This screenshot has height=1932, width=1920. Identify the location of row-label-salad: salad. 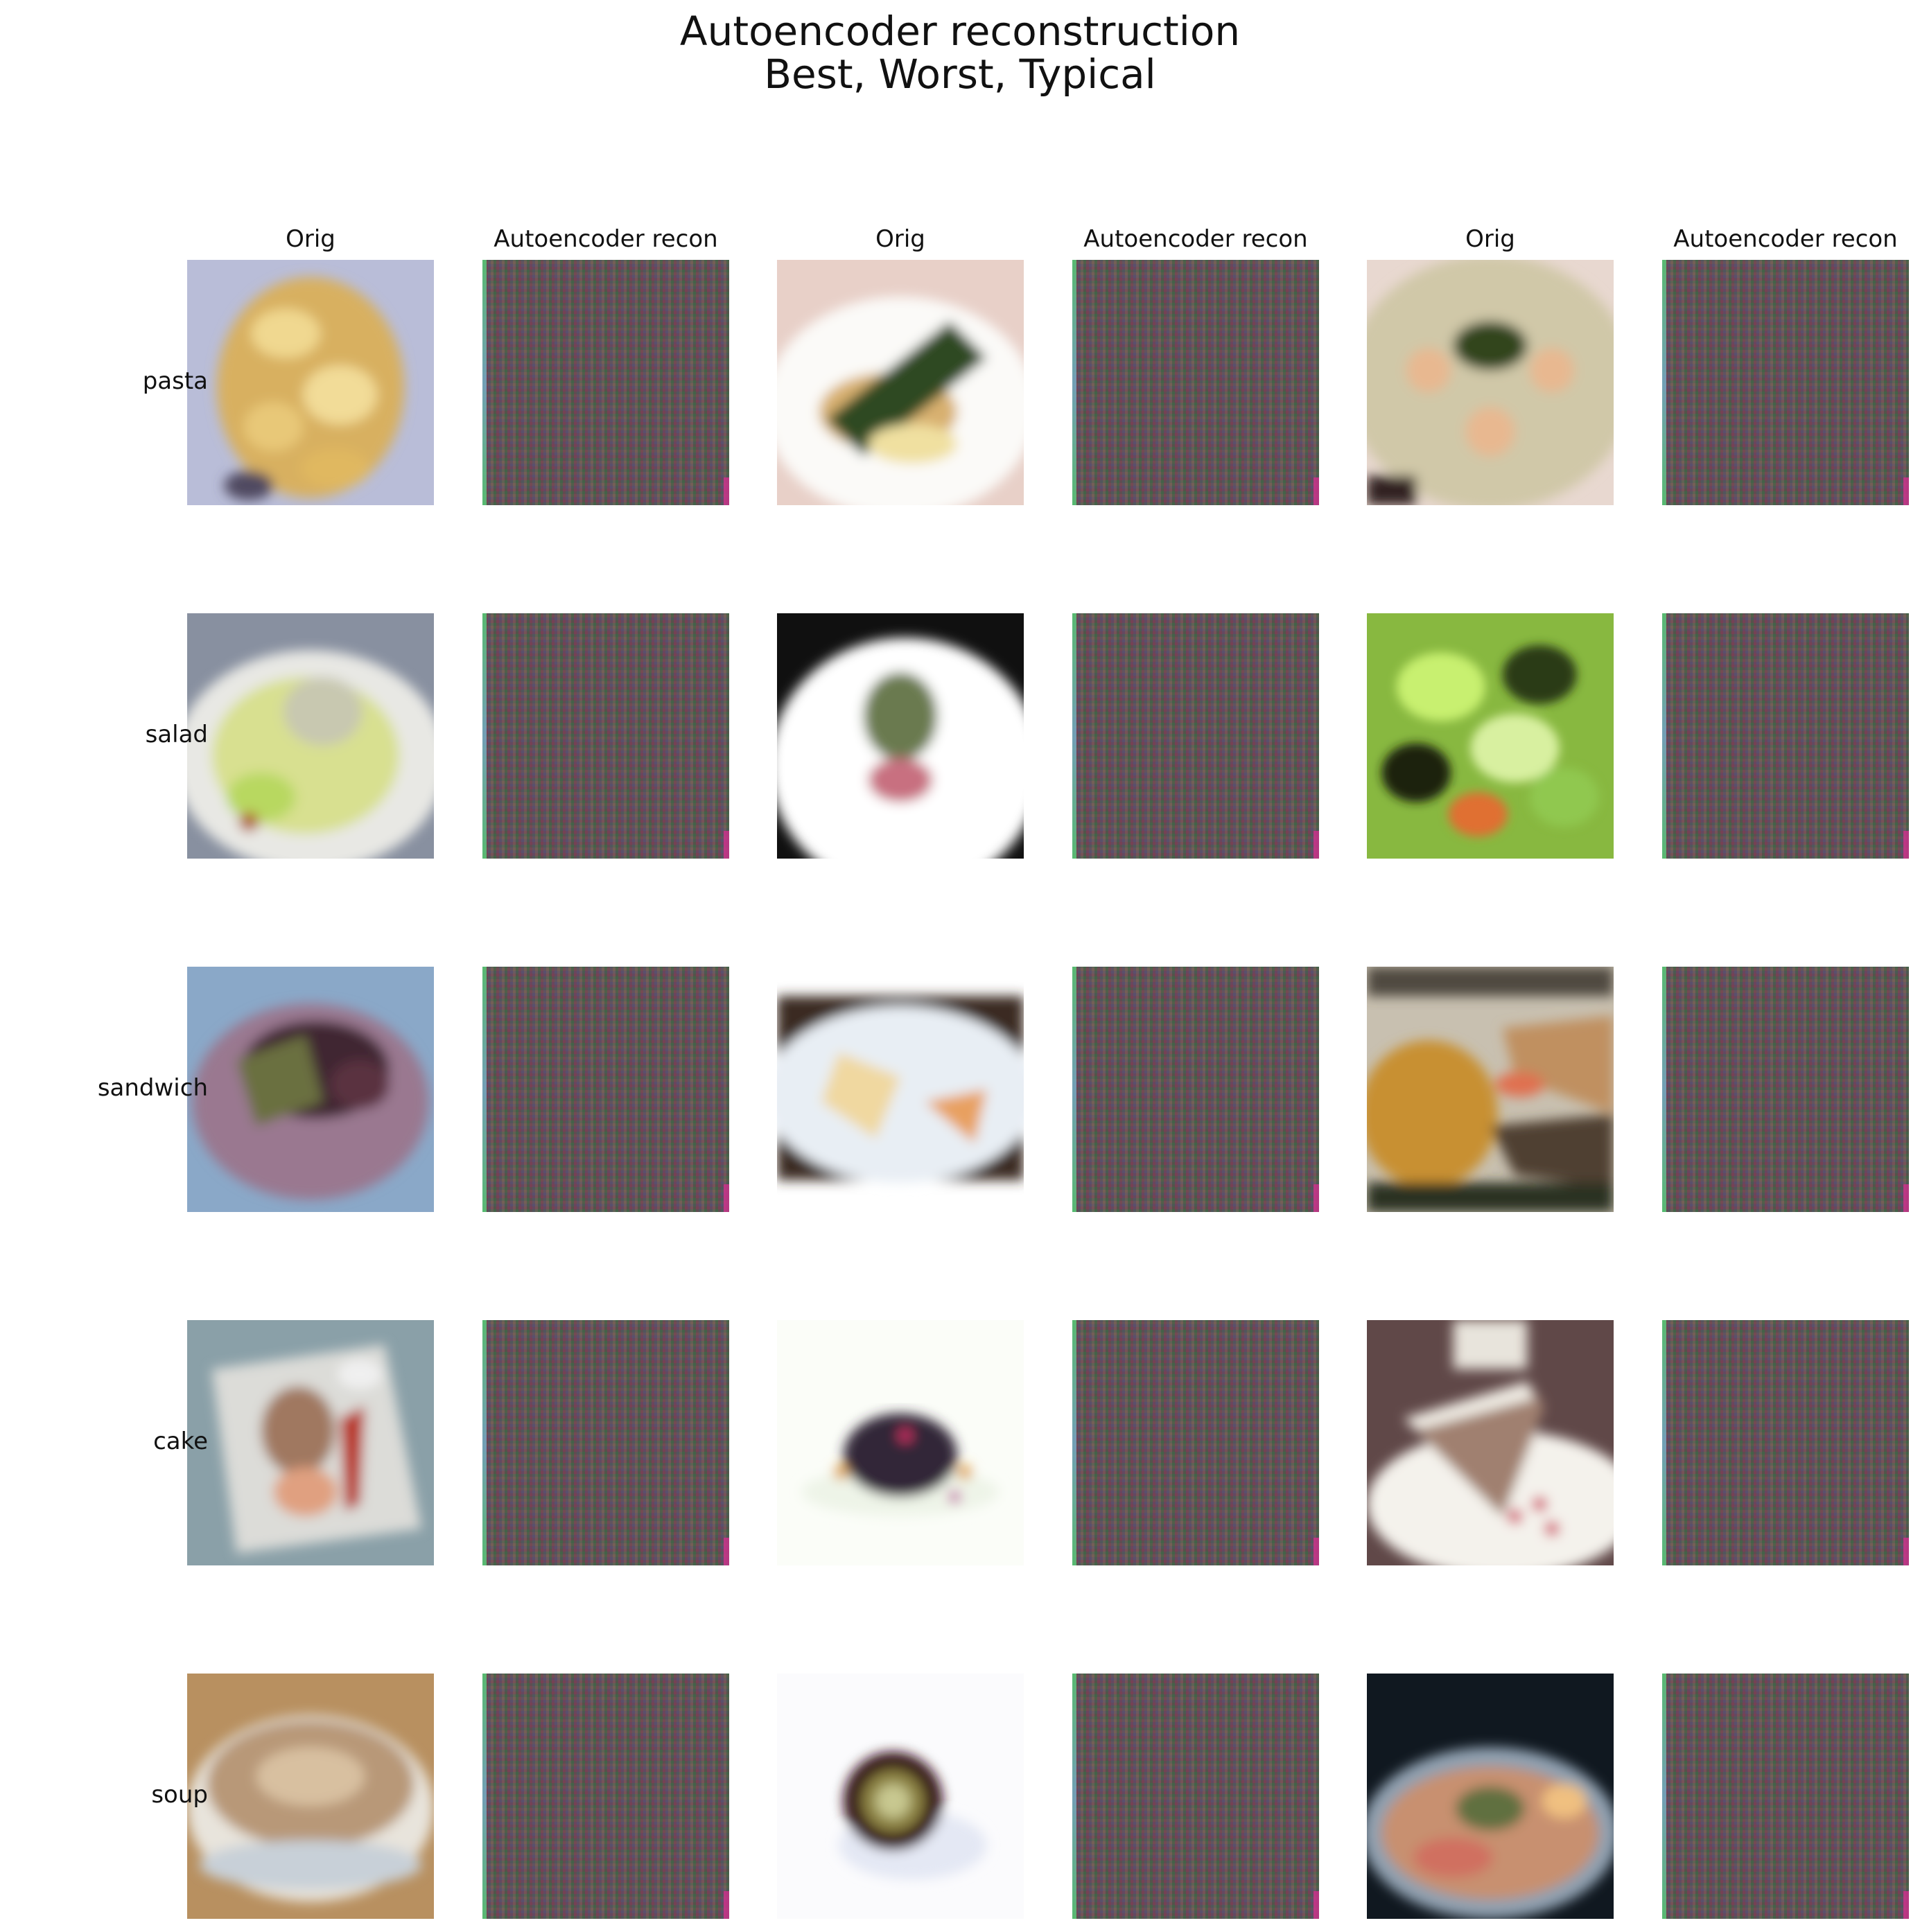
(176, 734).